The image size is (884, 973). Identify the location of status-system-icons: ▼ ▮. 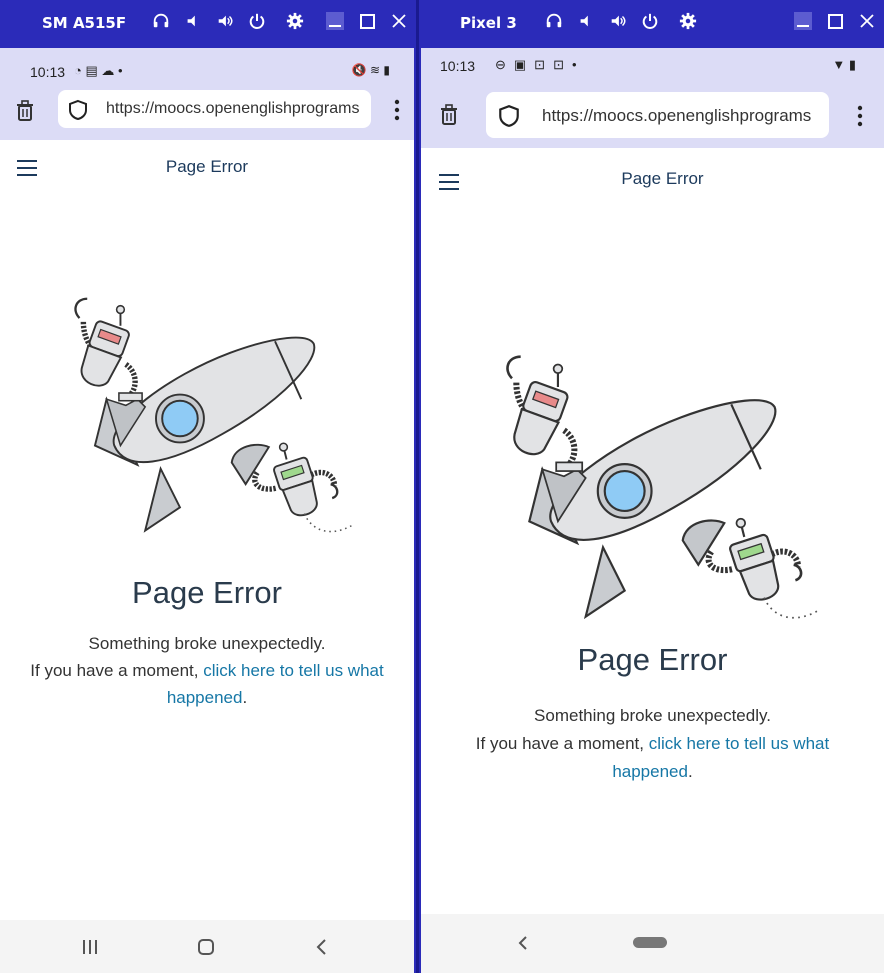
(844, 64).